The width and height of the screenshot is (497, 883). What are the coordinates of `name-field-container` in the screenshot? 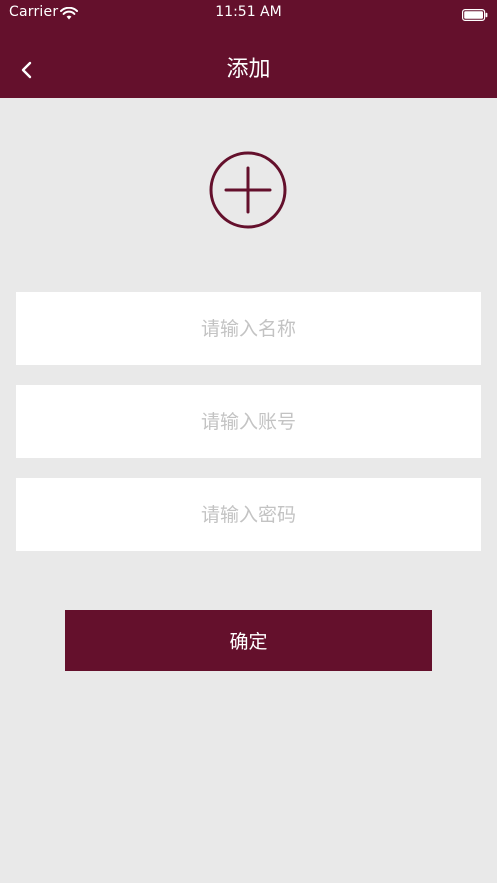 It's located at (248, 328).